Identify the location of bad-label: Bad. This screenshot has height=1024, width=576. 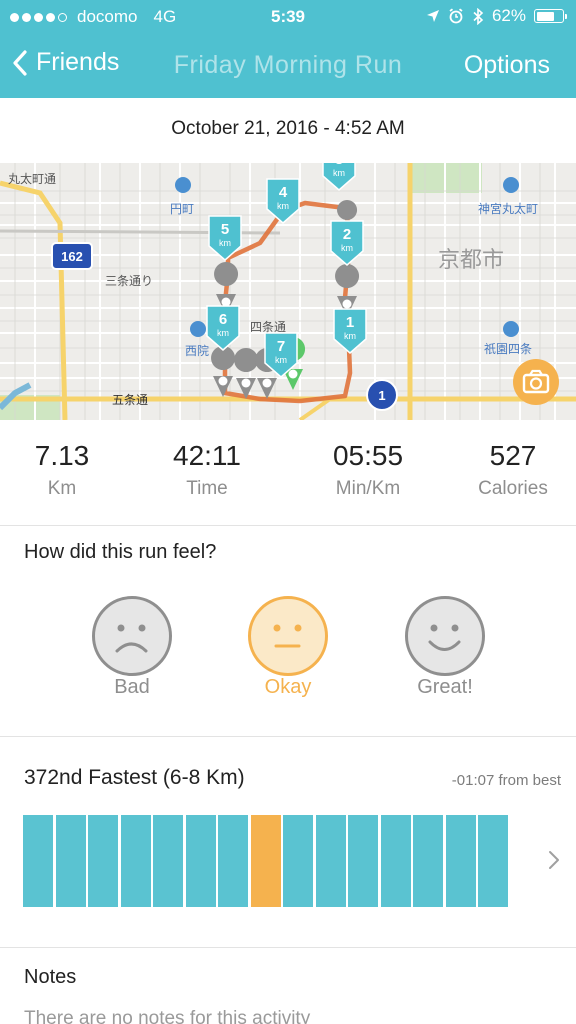
(132, 687).